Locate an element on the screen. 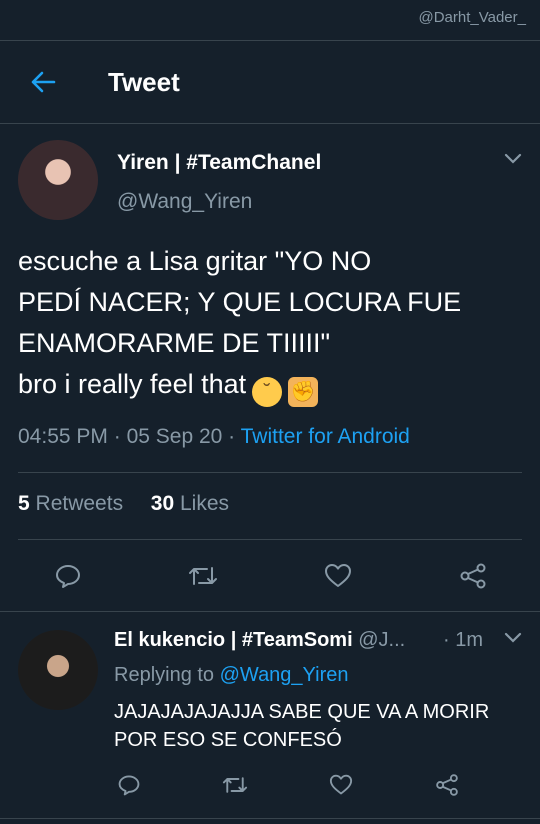 The width and height of the screenshot is (540, 824). tweet-text-line: ENAMORARME DE TIIIII" is located at coordinates (174, 343).